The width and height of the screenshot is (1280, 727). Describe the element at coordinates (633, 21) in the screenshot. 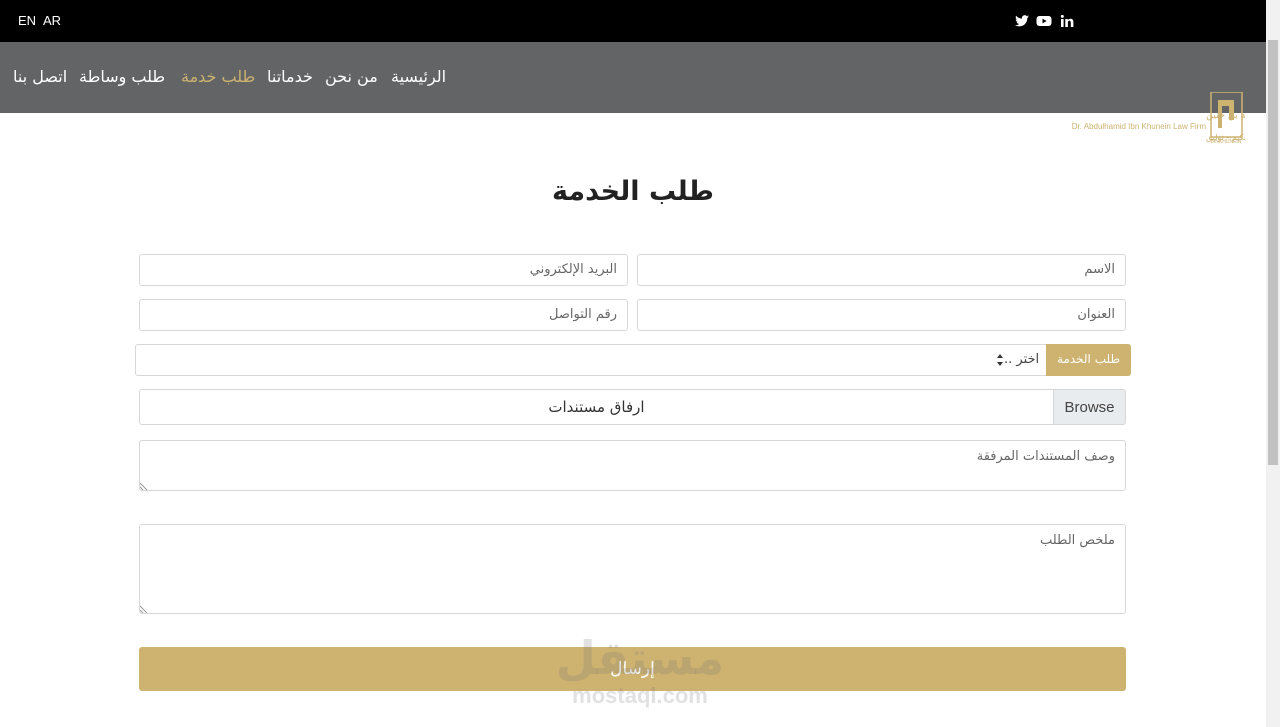

I see `top-bar: EN AR` at that location.